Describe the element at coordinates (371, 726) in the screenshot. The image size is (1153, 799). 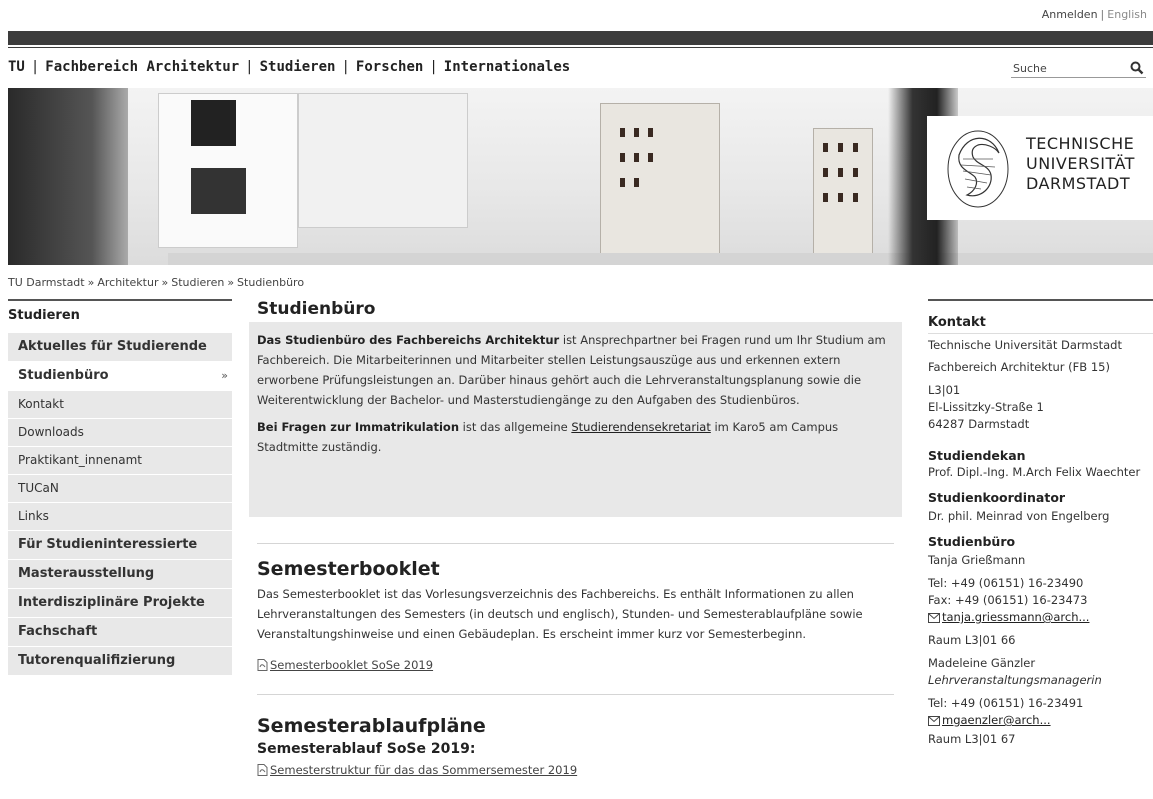
I see `ablauf-title: Semesterablaufpläne` at that location.